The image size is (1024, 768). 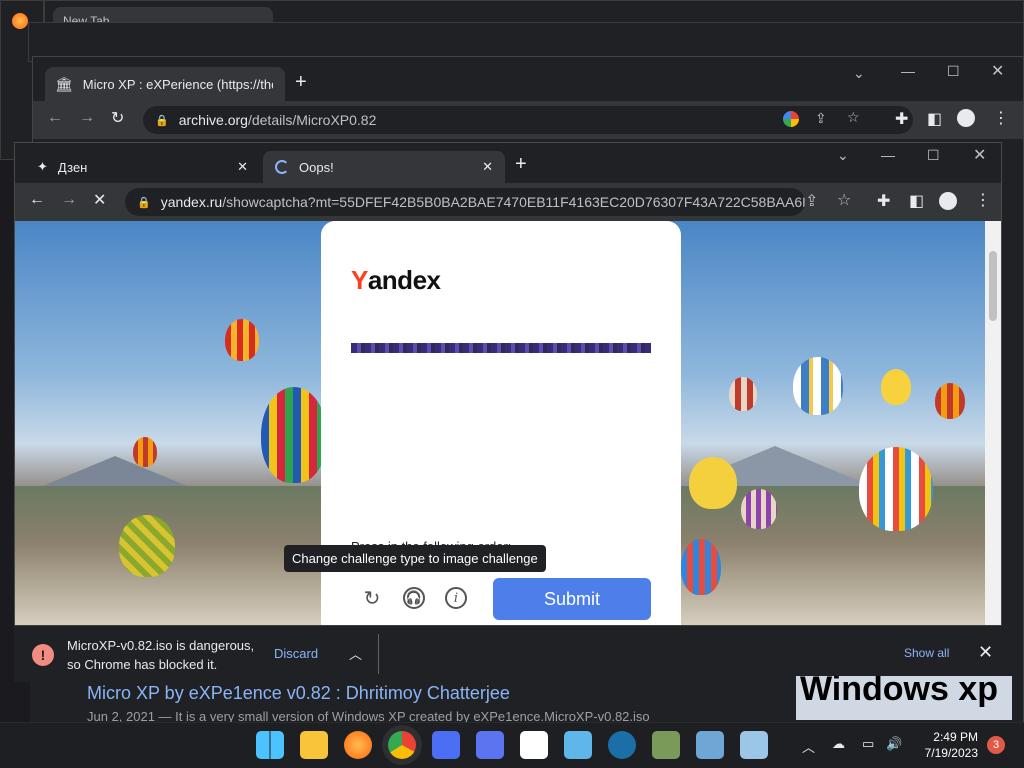 What do you see at coordinates (64, 83) in the screenshot?
I see `archive-building-icon: 🏛` at bounding box center [64, 83].